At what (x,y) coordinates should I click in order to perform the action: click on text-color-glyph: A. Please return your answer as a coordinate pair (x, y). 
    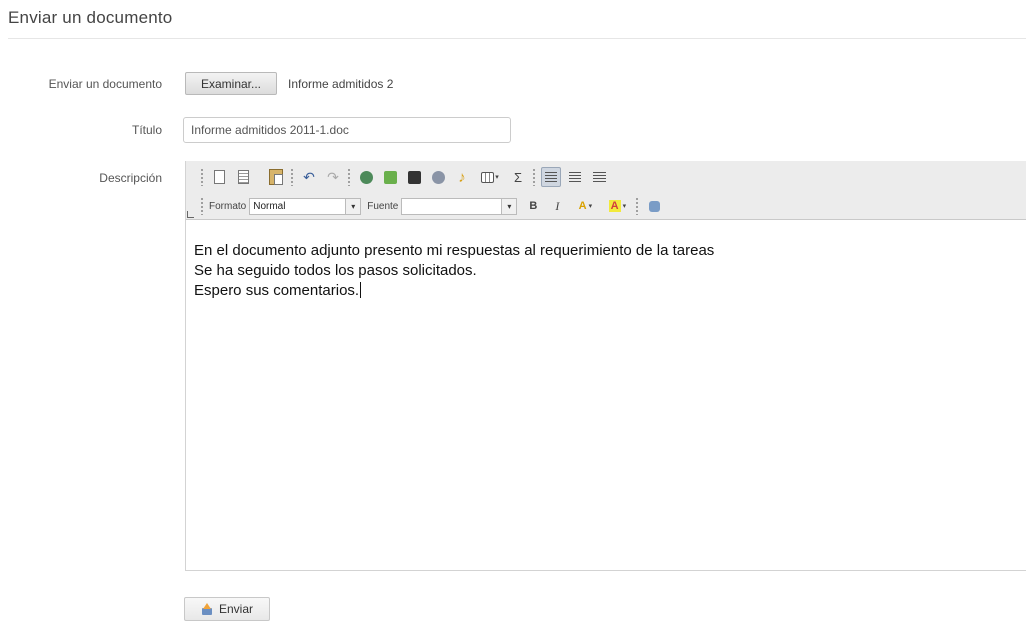
    Looking at the image, I should click on (582, 206).